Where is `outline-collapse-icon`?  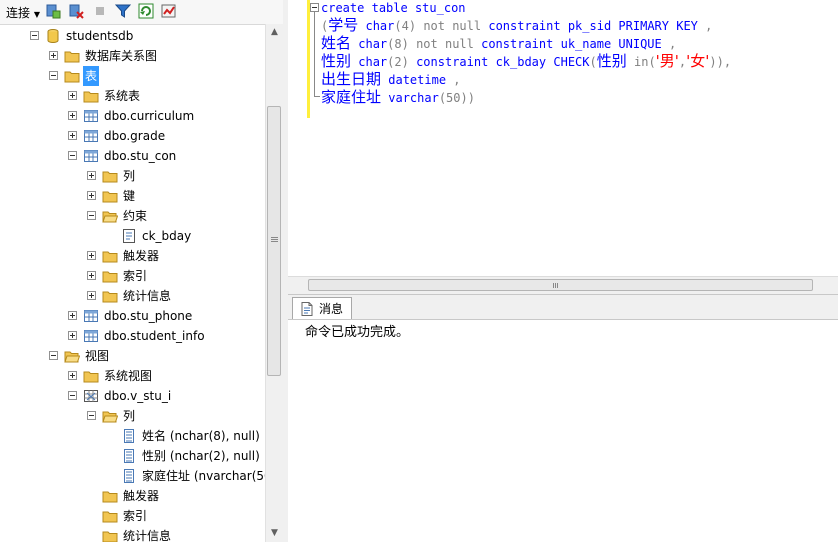 outline-collapse-icon is located at coordinates (314, 7).